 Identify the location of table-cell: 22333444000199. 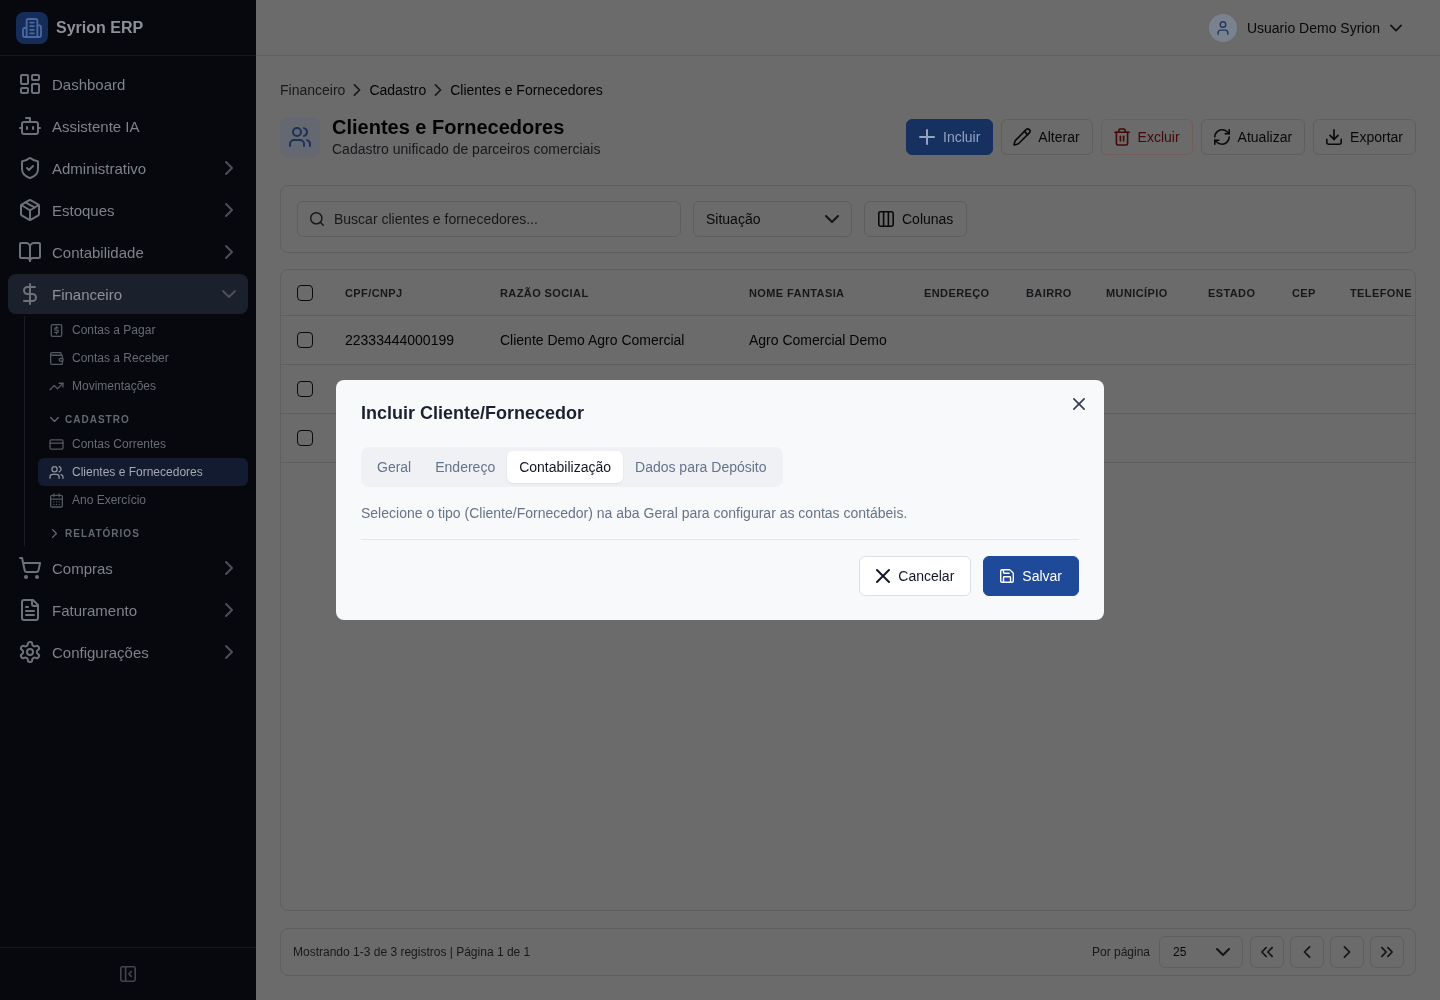
(406, 340).